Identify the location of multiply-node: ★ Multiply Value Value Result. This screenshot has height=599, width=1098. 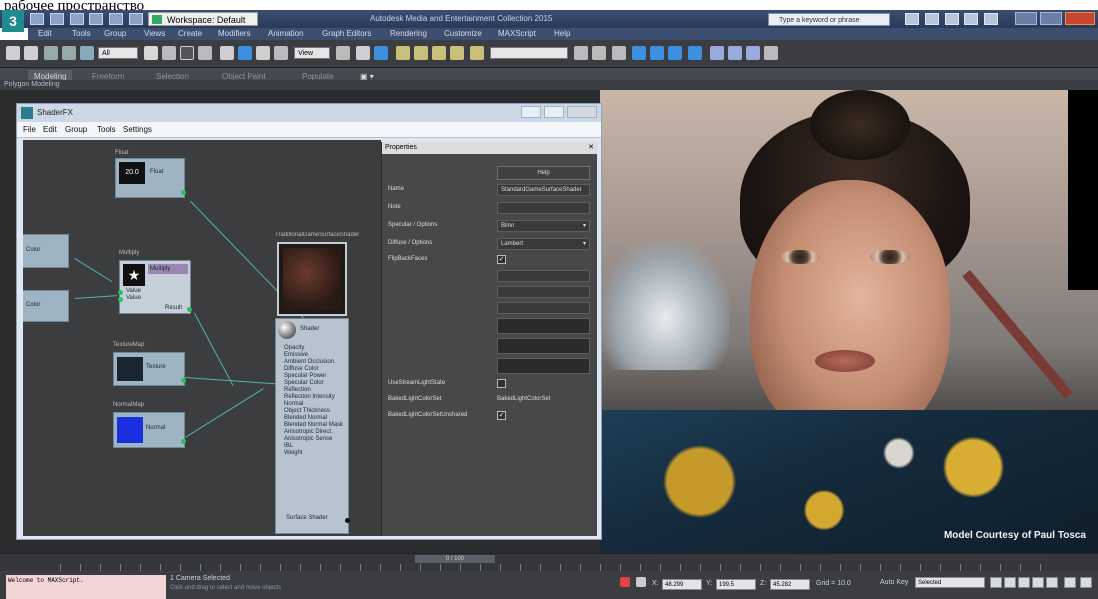
(155, 287).